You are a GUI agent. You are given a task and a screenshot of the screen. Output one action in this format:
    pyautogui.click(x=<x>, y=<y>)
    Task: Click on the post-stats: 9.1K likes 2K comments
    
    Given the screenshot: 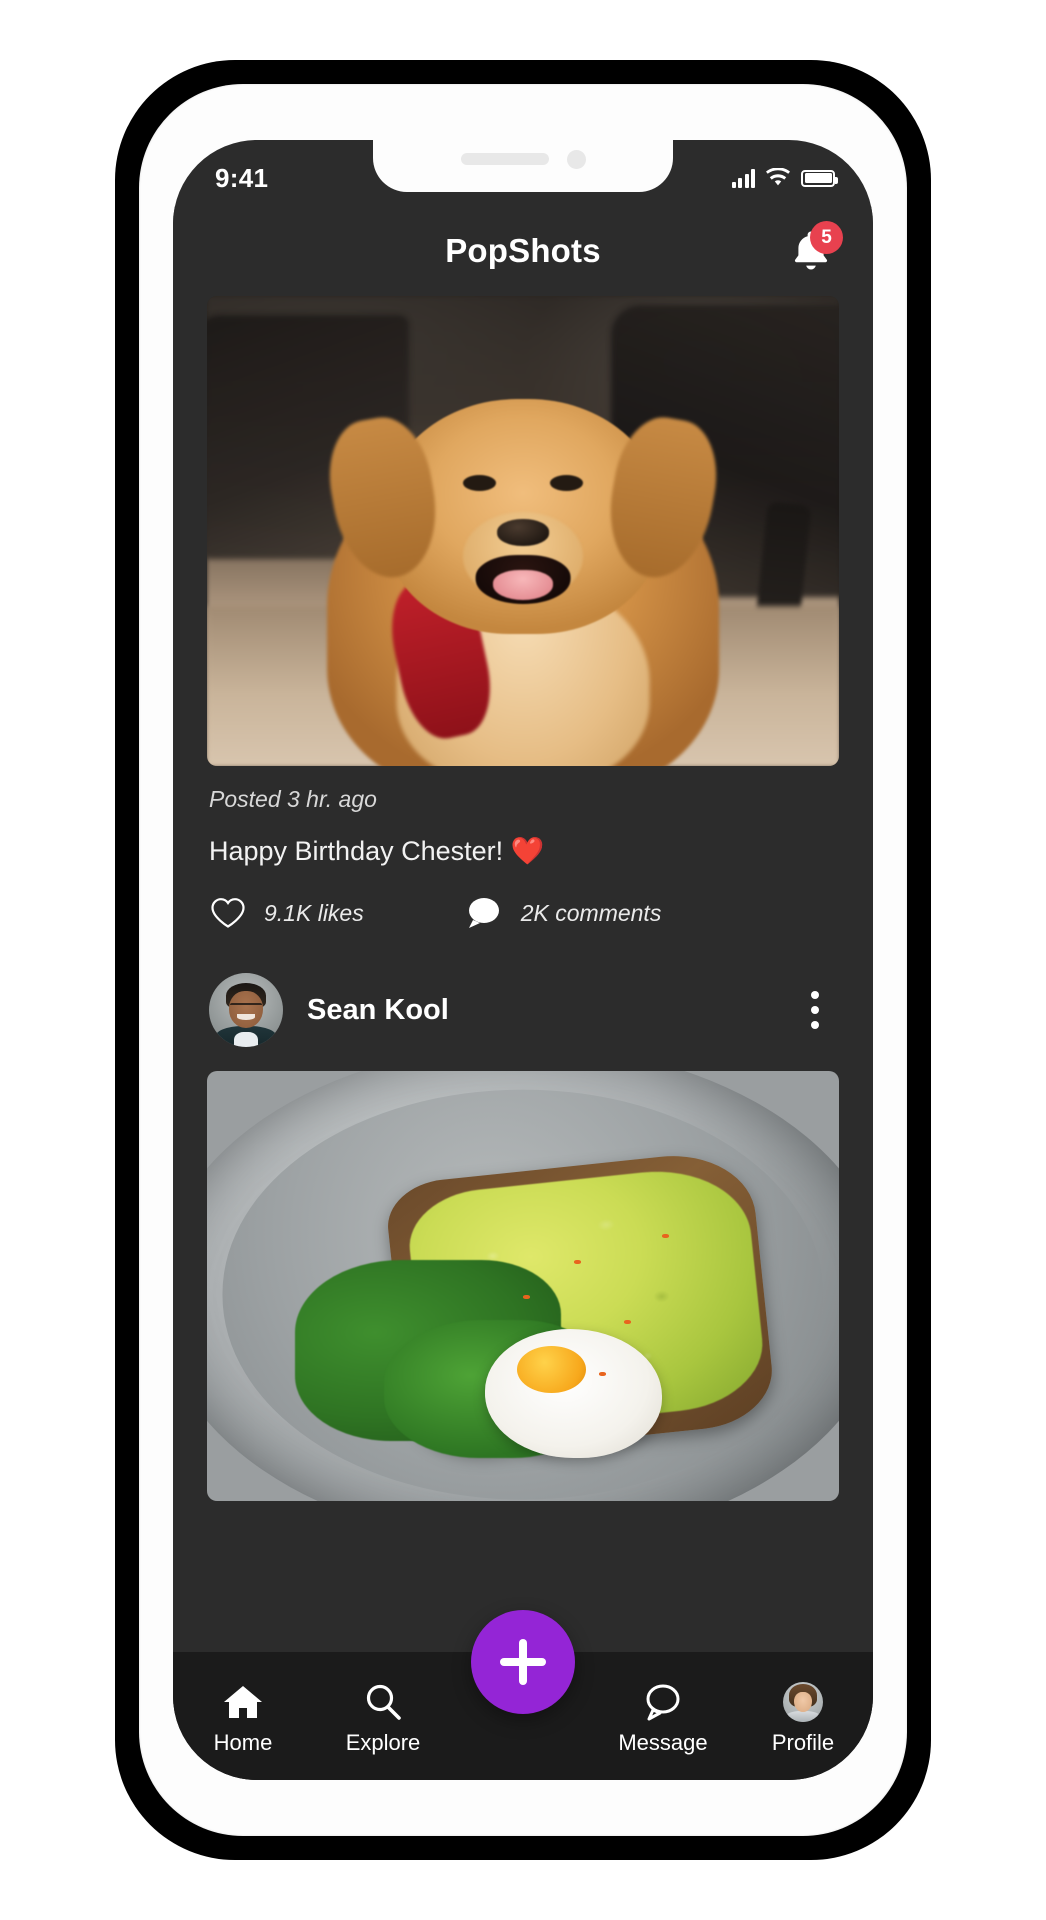 What is the action you would take?
    pyautogui.click(x=523, y=913)
    